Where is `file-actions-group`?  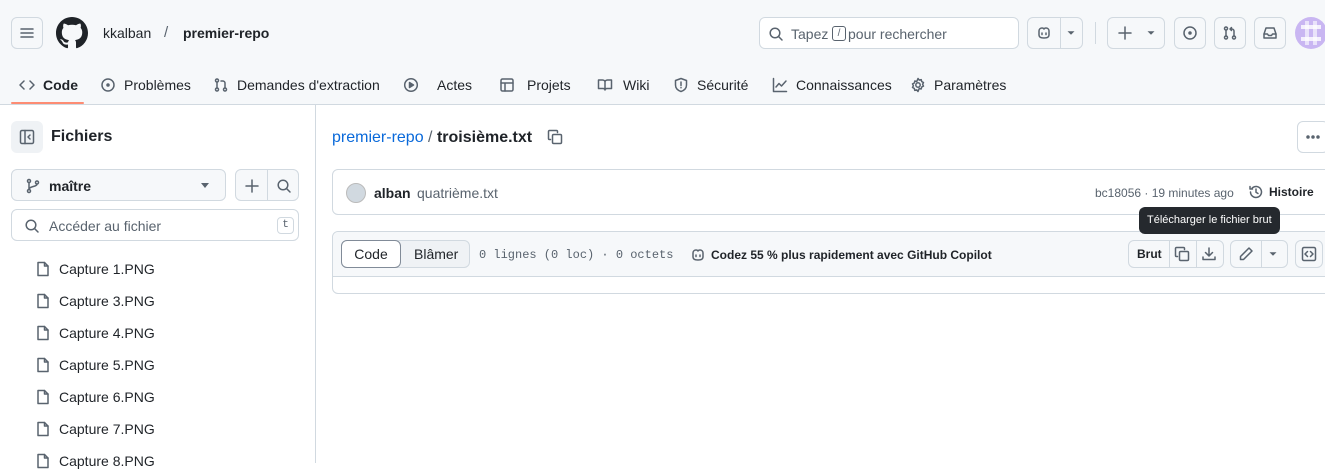 file-actions-group is located at coordinates (267, 185).